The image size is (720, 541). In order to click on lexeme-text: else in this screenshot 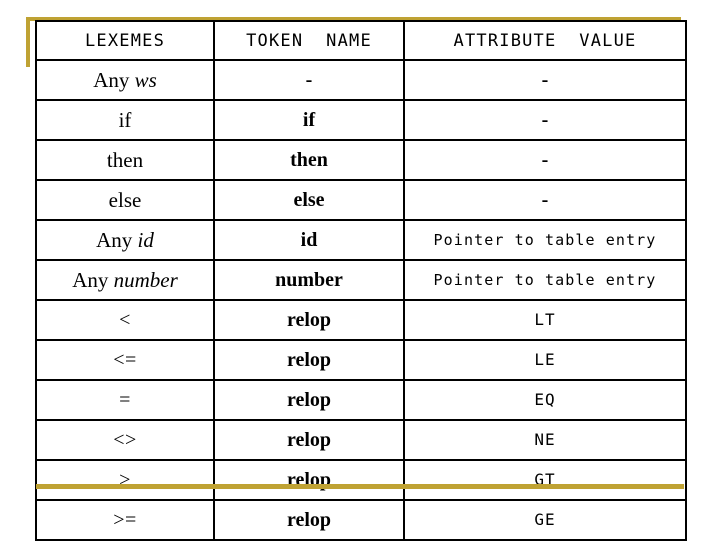, I will do `click(125, 200)`.